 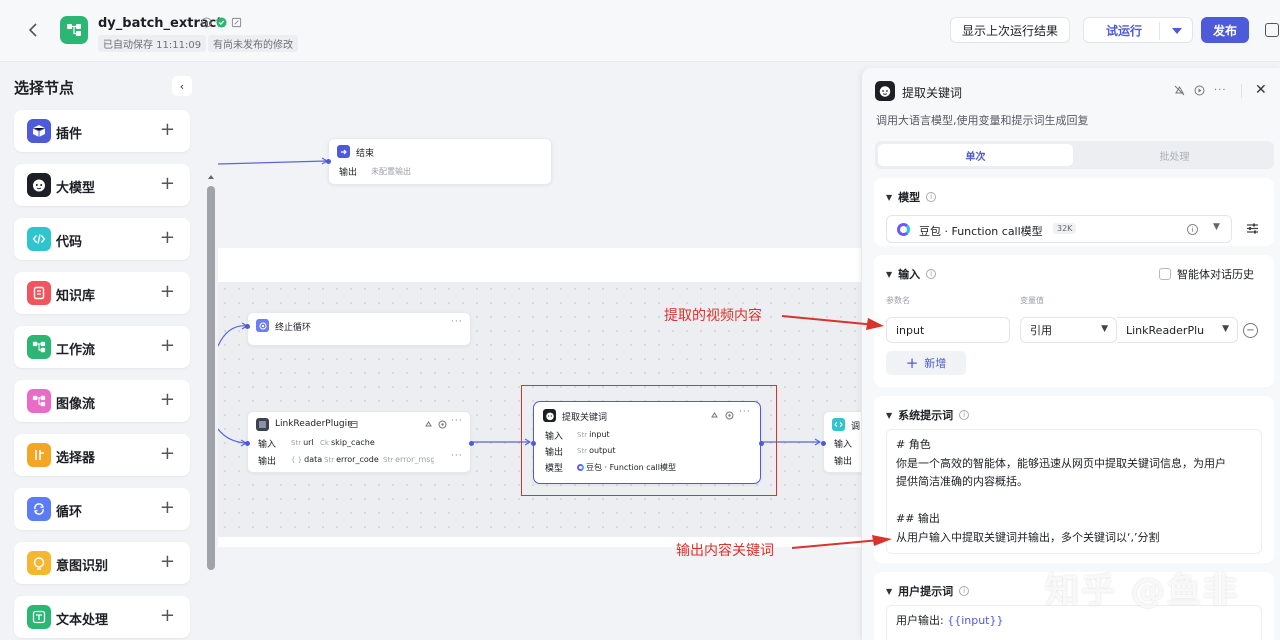 What do you see at coordinates (102, 401) in the screenshot?
I see `node-item-imageflow: 图像流 +` at bounding box center [102, 401].